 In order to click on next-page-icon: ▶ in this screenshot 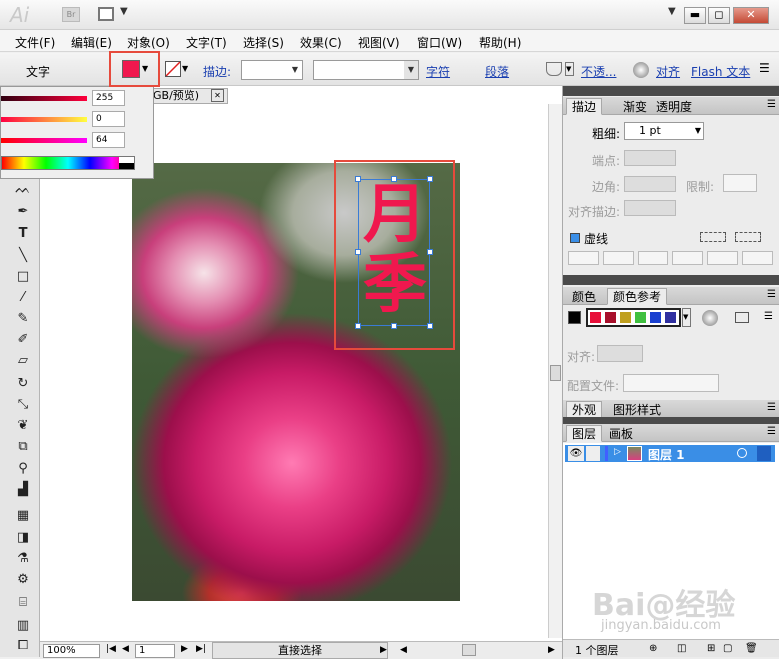, I will do `click(184, 649)`.